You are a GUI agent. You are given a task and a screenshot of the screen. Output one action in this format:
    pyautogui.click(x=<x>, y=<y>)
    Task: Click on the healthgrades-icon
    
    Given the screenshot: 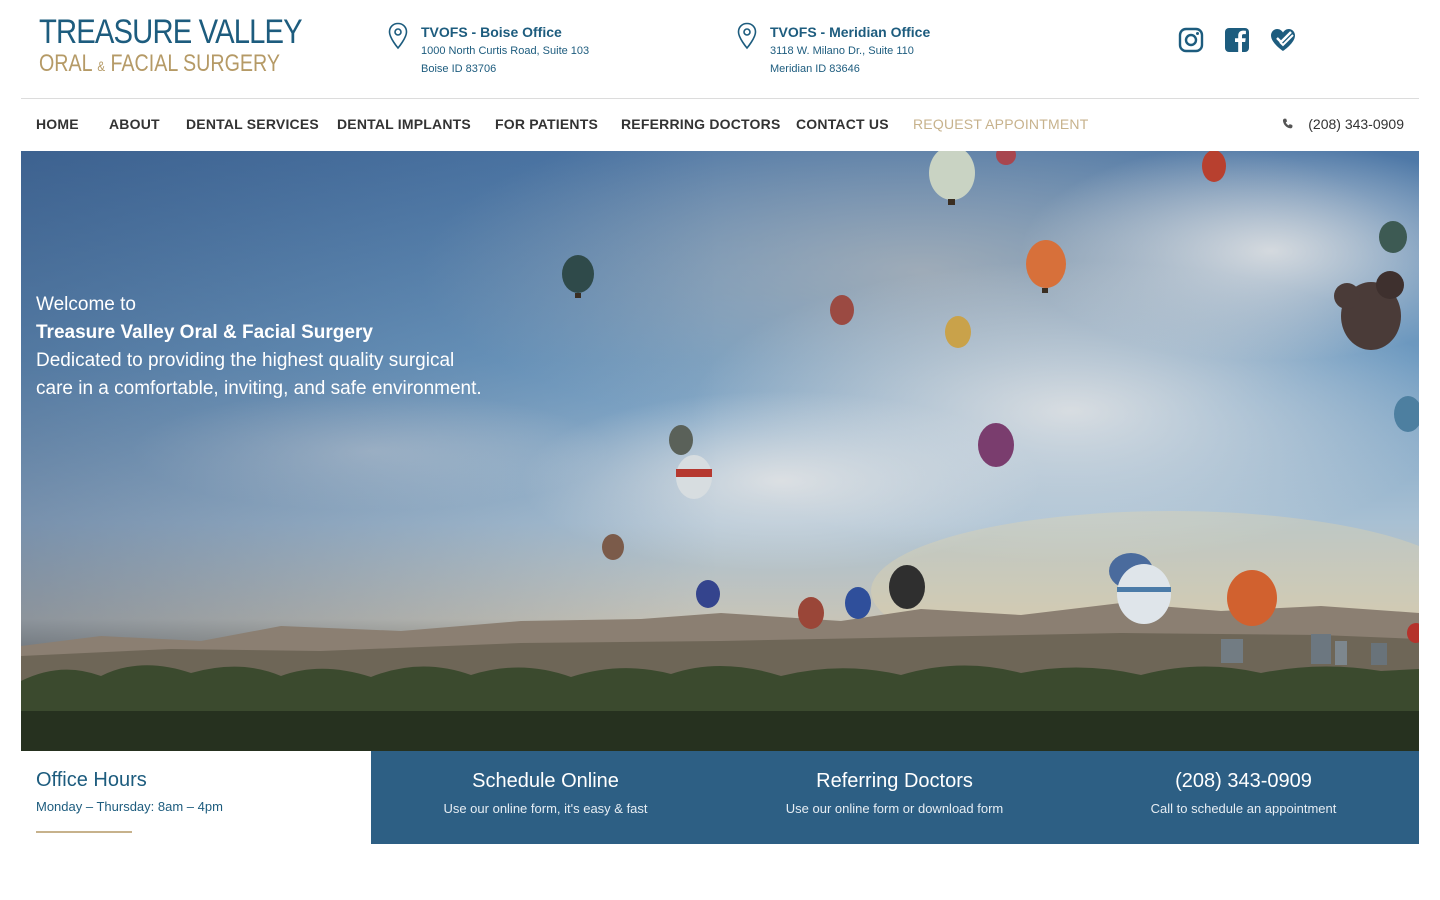 What is the action you would take?
    pyautogui.click(x=1283, y=40)
    